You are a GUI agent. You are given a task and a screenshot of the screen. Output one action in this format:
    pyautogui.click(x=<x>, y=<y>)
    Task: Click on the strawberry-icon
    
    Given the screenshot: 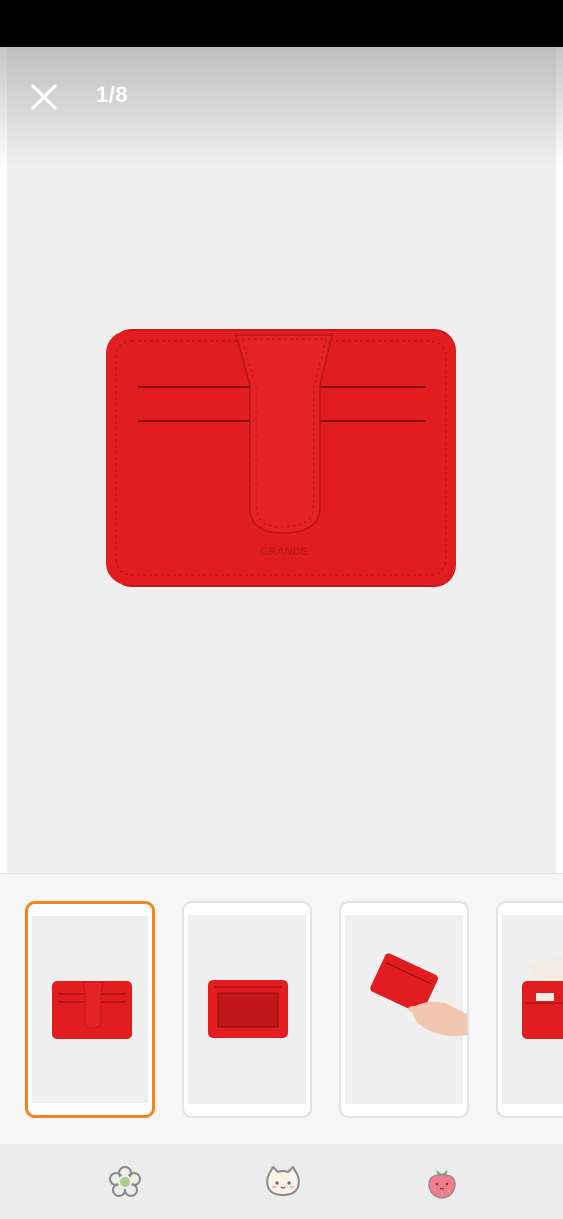 What is the action you would take?
    pyautogui.click(x=442, y=1184)
    